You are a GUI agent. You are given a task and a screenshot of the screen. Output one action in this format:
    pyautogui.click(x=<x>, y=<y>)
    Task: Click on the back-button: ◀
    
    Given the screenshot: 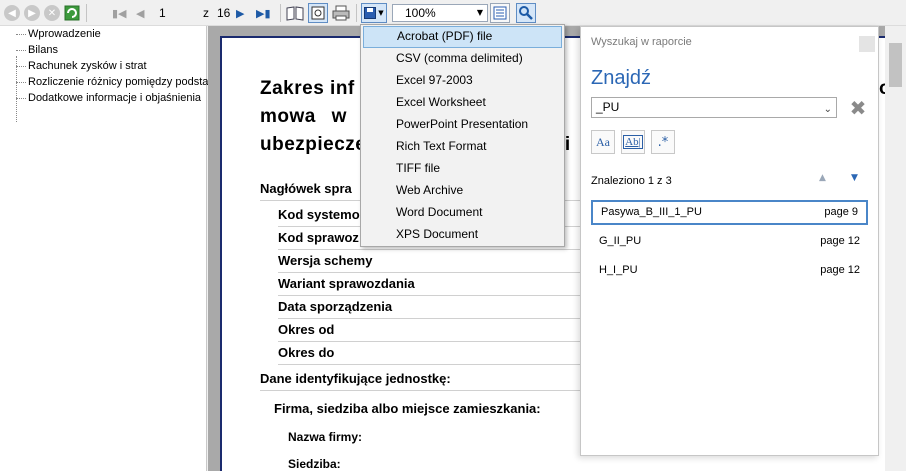 What is the action you would take?
    pyautogui.click(x=12, y=13)
    